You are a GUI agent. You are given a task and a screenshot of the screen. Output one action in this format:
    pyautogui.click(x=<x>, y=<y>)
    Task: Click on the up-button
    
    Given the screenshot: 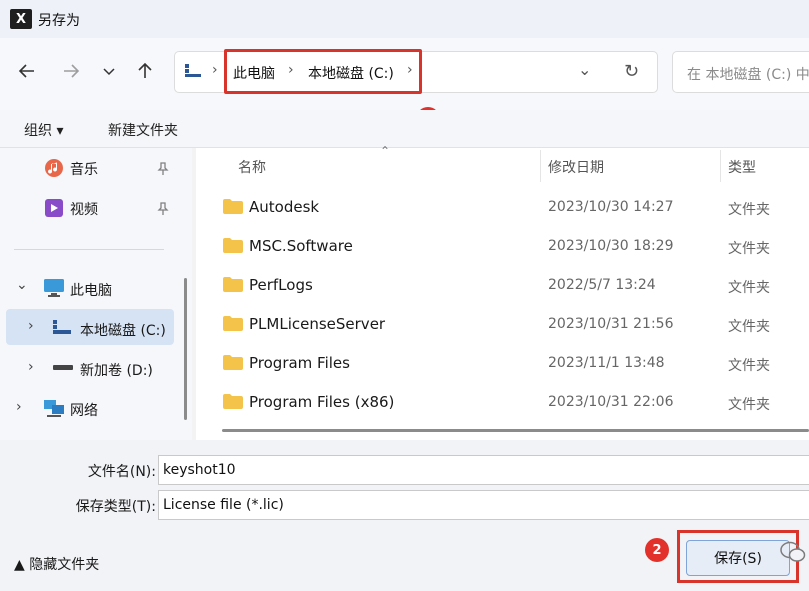 What is the action you would take?
    pyautogui.click(x=145, y=71)
    